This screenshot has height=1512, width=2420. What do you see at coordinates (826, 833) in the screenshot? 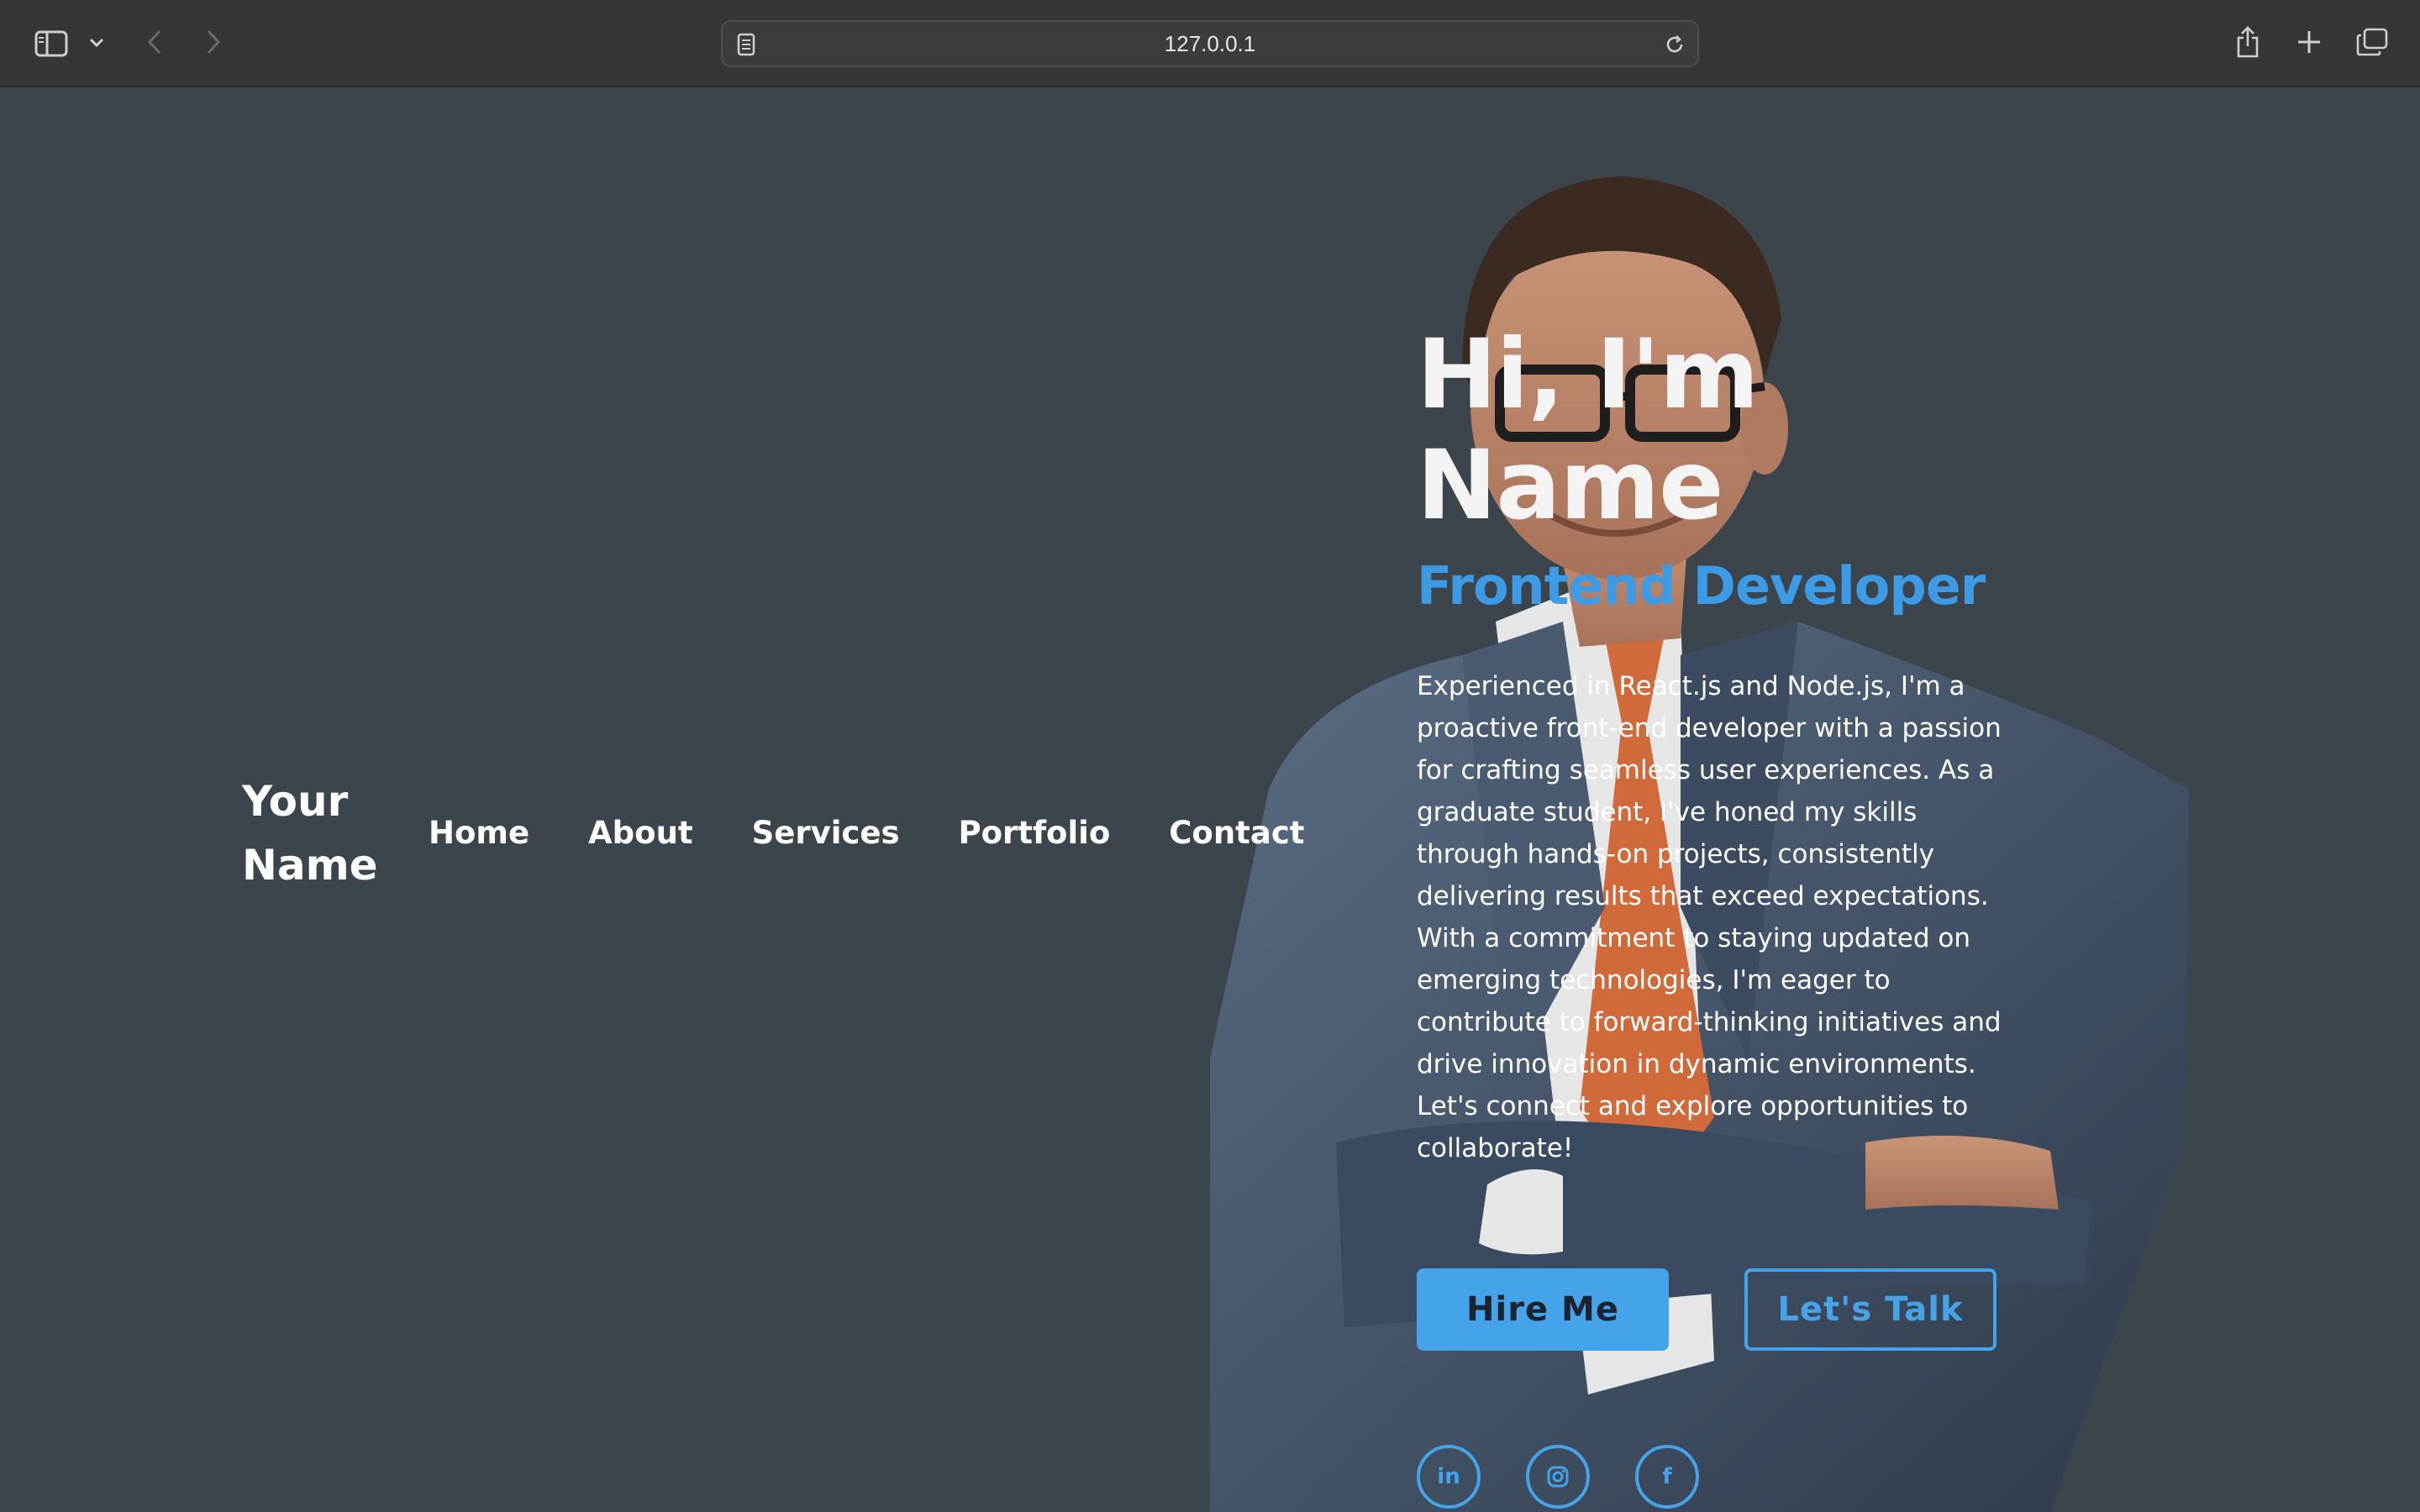
I see `nav-services: Services` at bounding box center [826, 833].